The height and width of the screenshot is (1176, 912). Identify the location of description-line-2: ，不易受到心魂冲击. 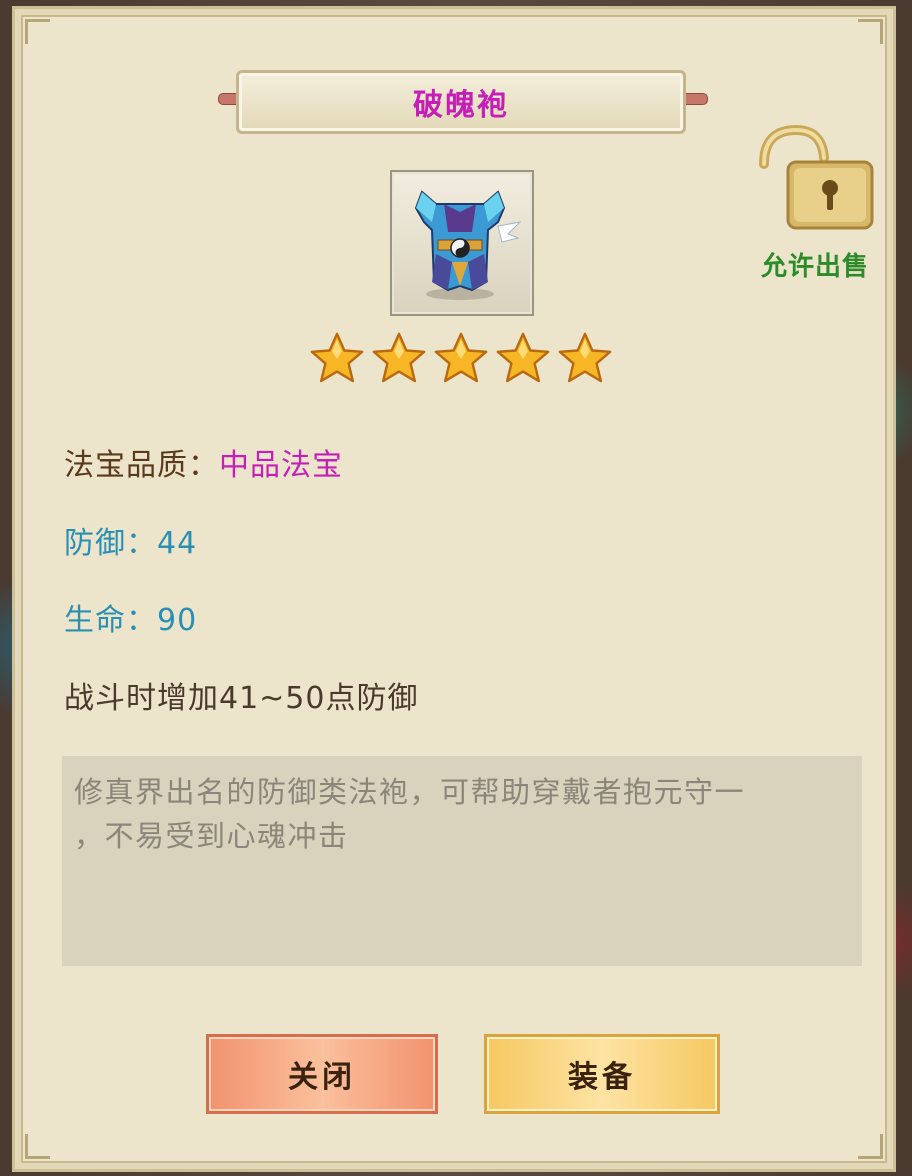
(211, 836).